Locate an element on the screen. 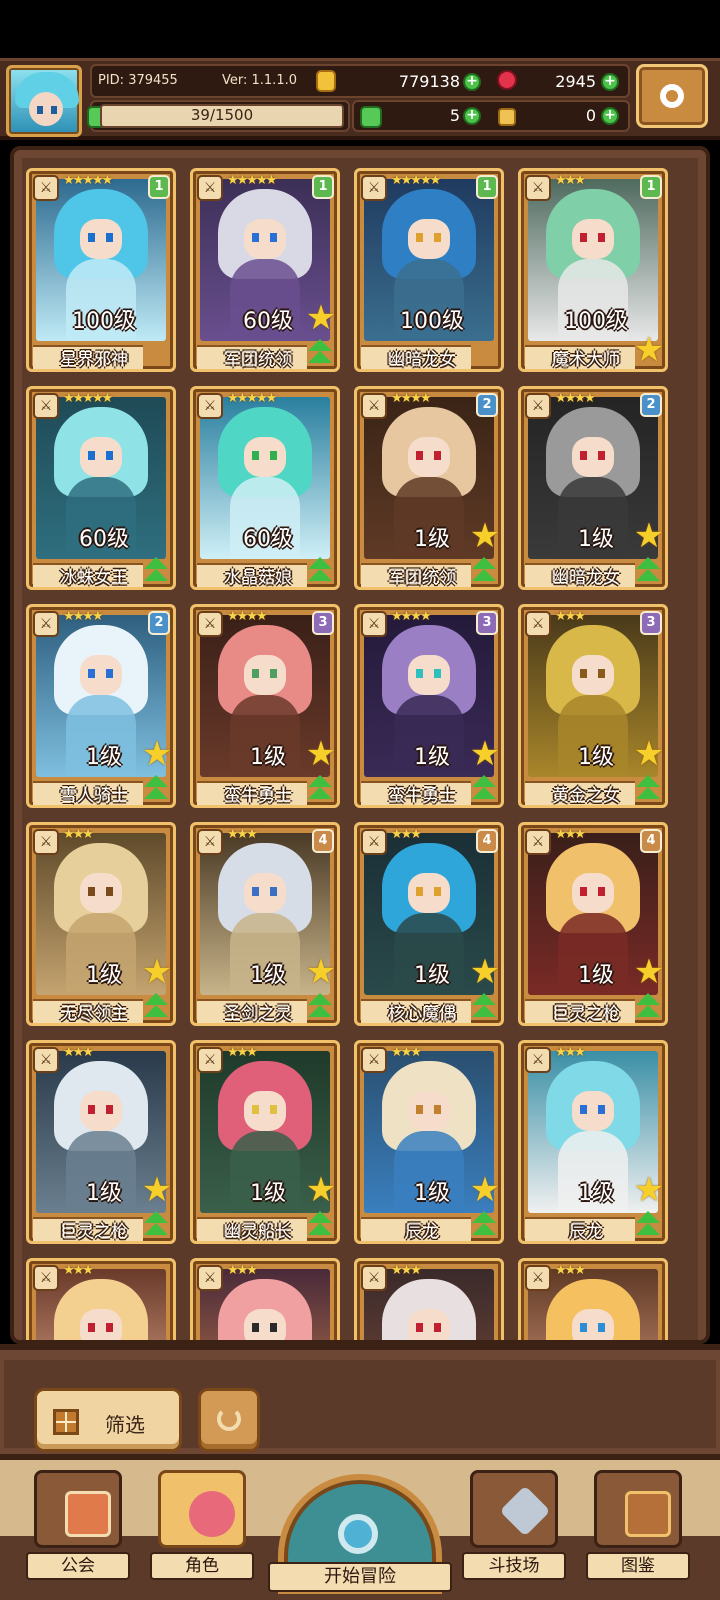  gear-icon is located at coordinates (672, 96).